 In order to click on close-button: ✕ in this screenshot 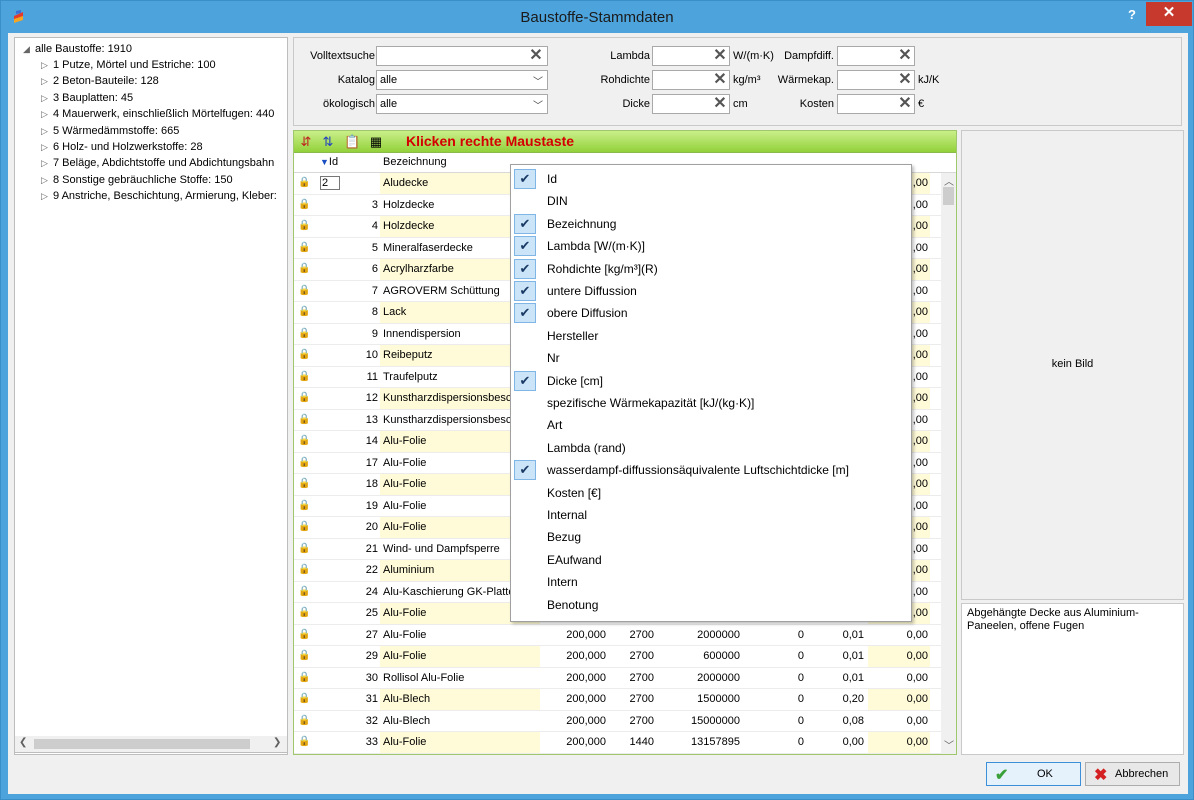, I will do `click(1169, 14)`.